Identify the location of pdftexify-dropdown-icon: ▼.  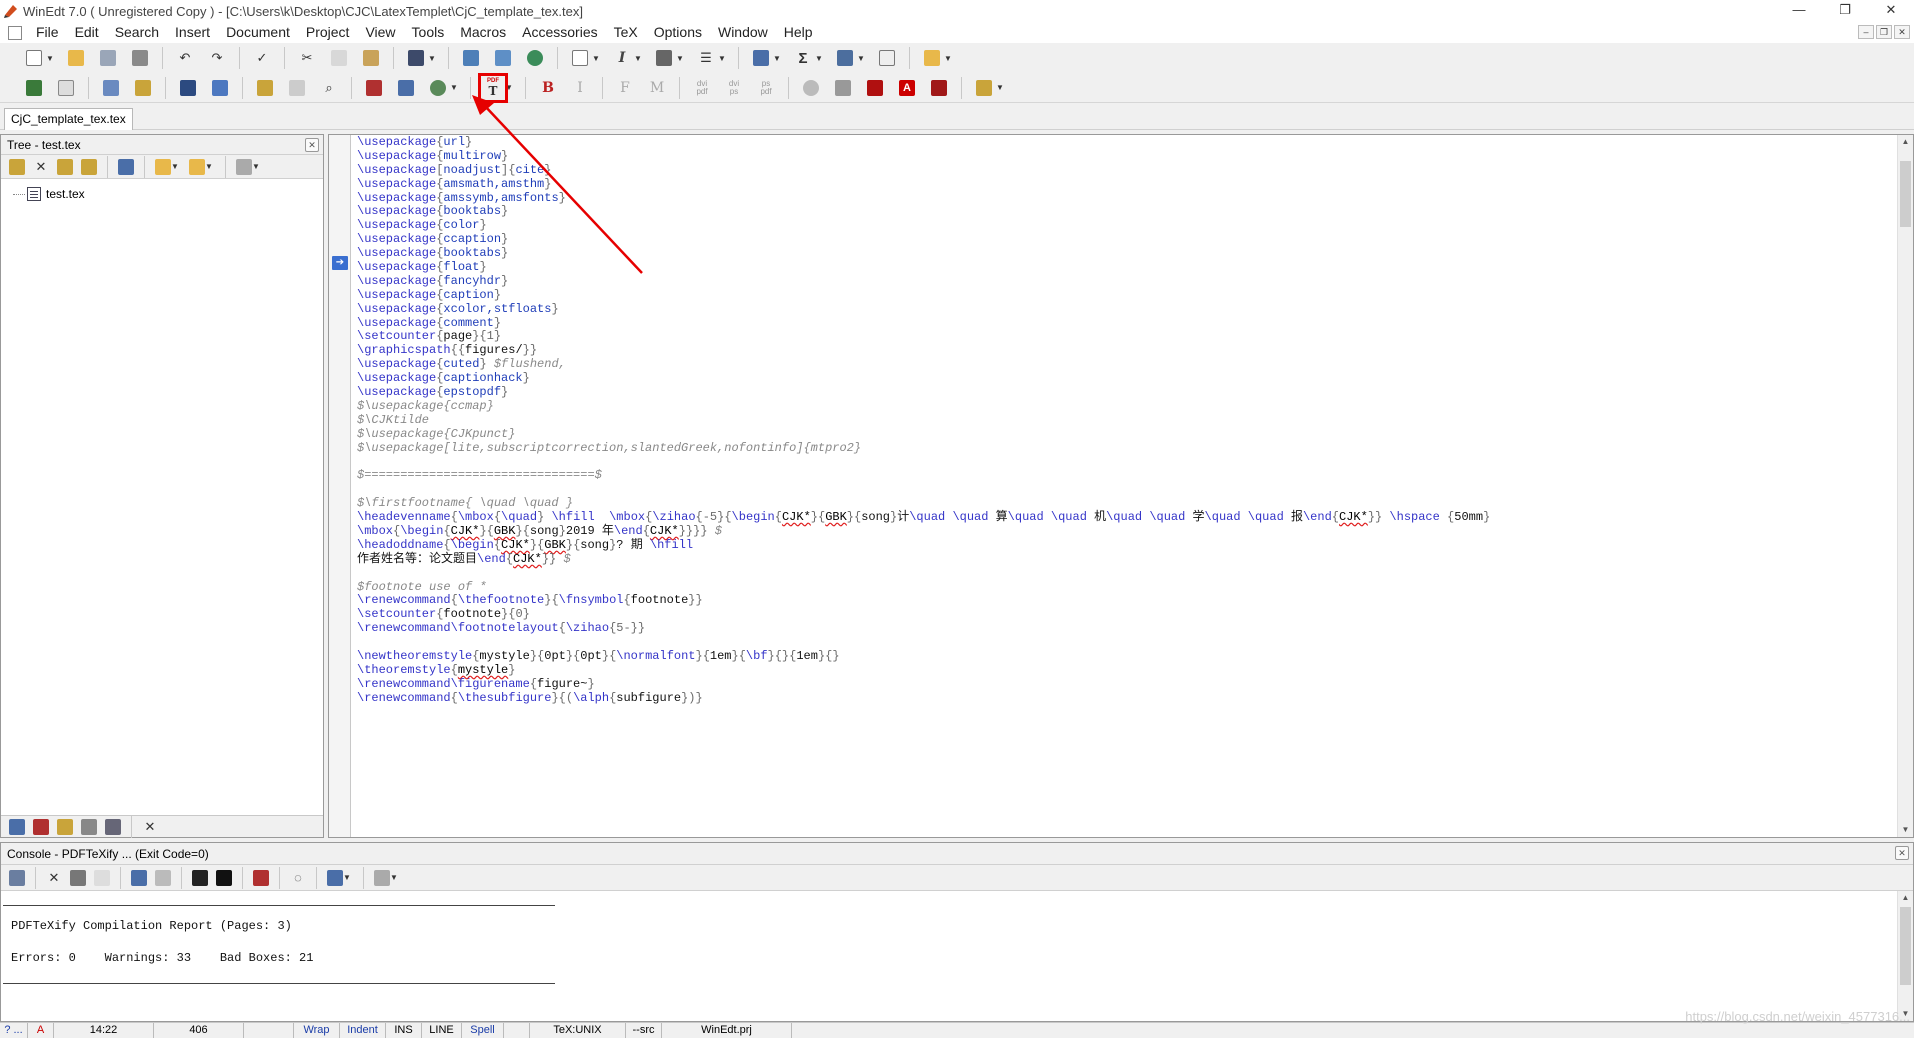
(509, 87).